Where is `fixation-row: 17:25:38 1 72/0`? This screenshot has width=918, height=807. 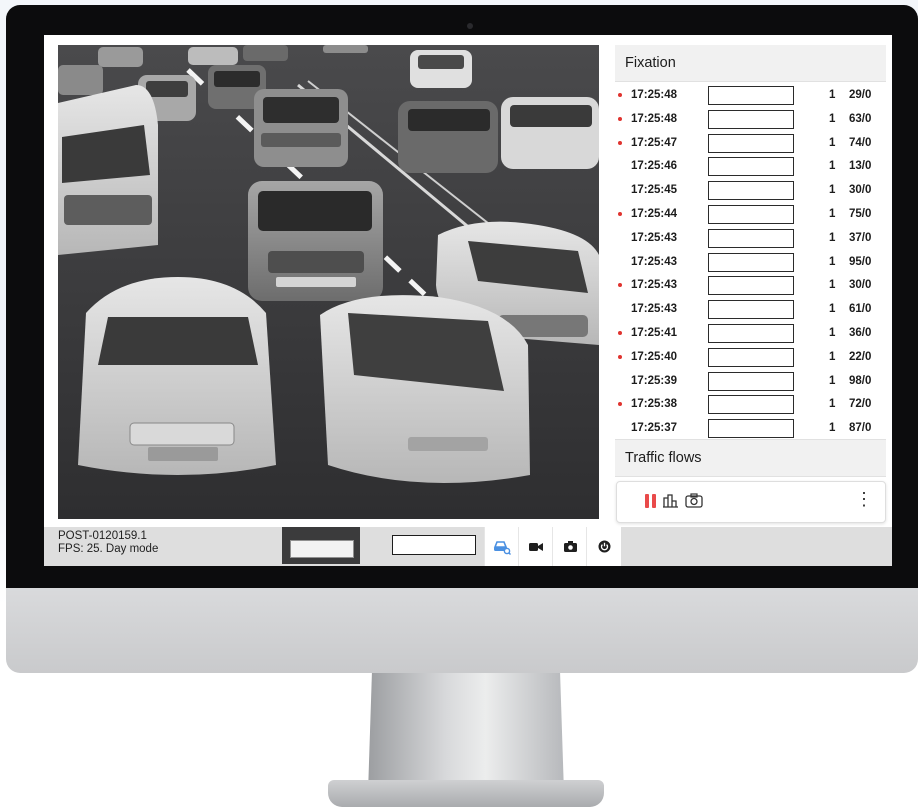 fixation-row: 17:25:38 1 72/0 is located at coordinates (750, 405).